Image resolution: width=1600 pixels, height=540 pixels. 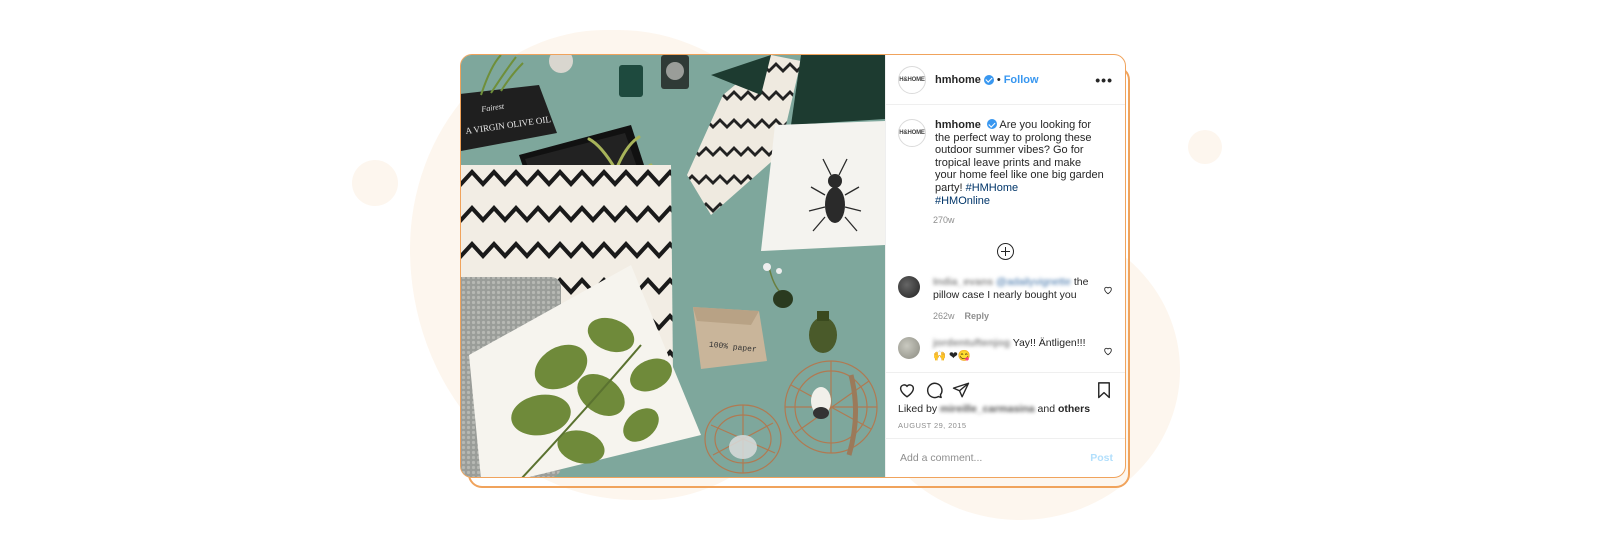 I want to click on post-comment-button: Post, so click(x=1101, y=458).